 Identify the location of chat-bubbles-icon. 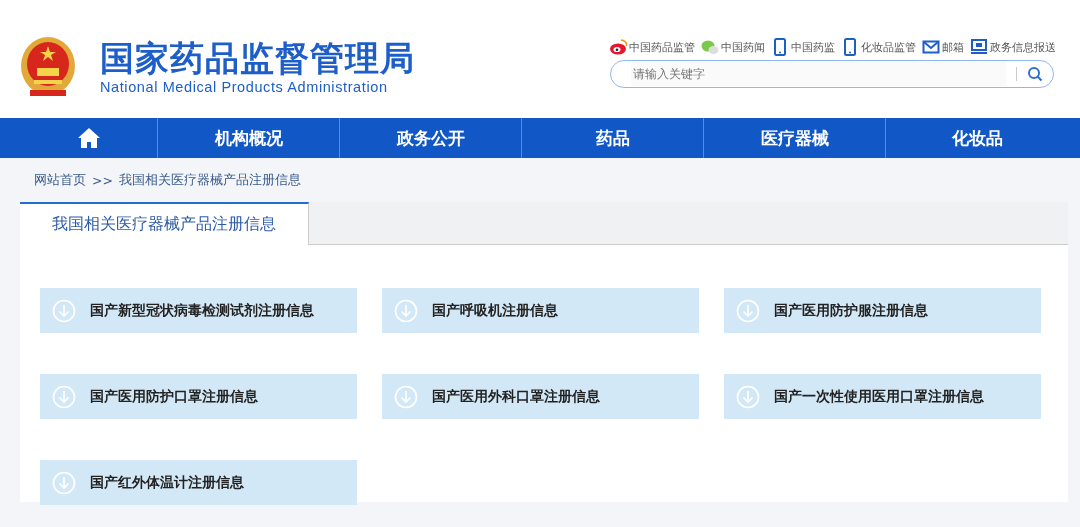
(710, 47).